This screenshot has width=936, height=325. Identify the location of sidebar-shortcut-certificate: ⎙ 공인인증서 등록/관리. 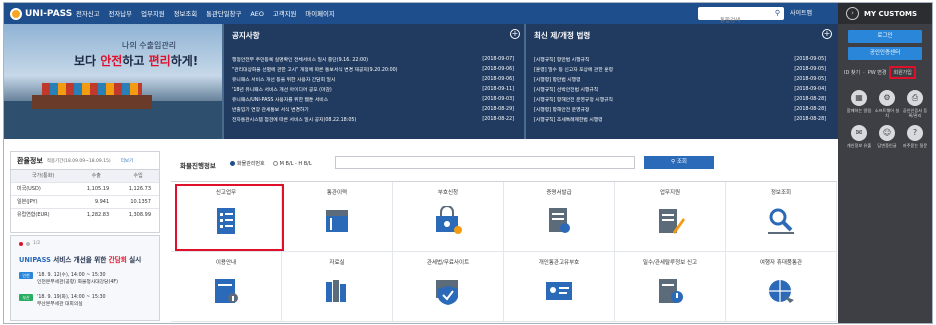
(915, 104).